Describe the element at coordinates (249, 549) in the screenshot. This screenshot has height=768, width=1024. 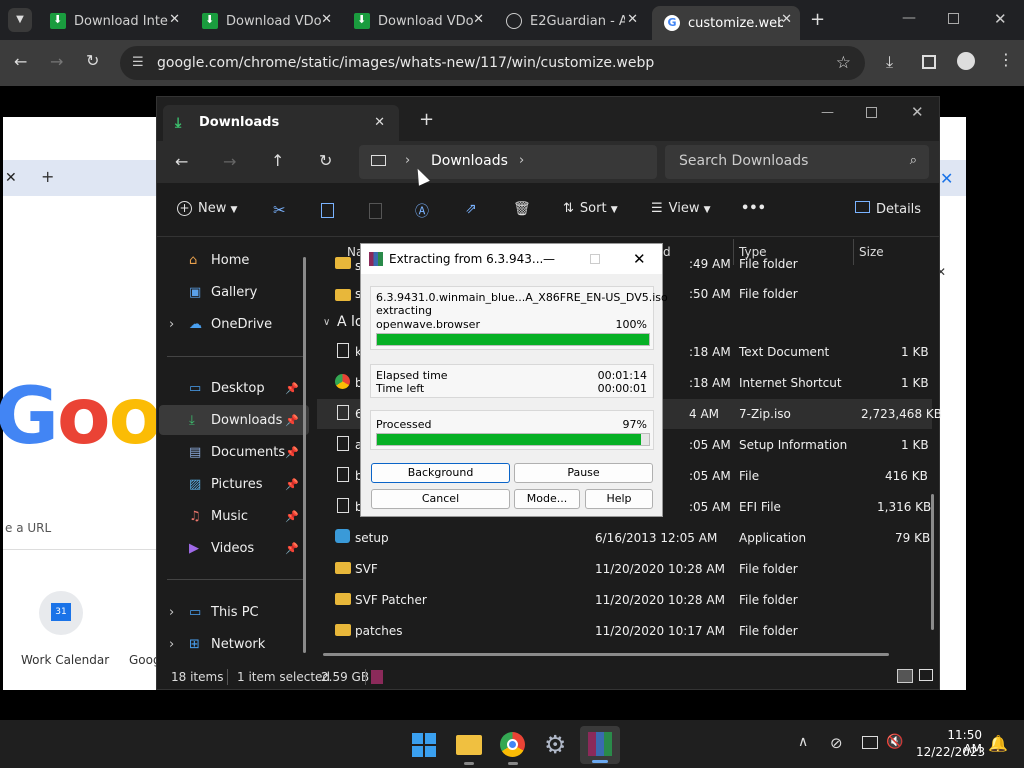
I see `sidebar-item-videos: ▶ Videos 📌` at that location.